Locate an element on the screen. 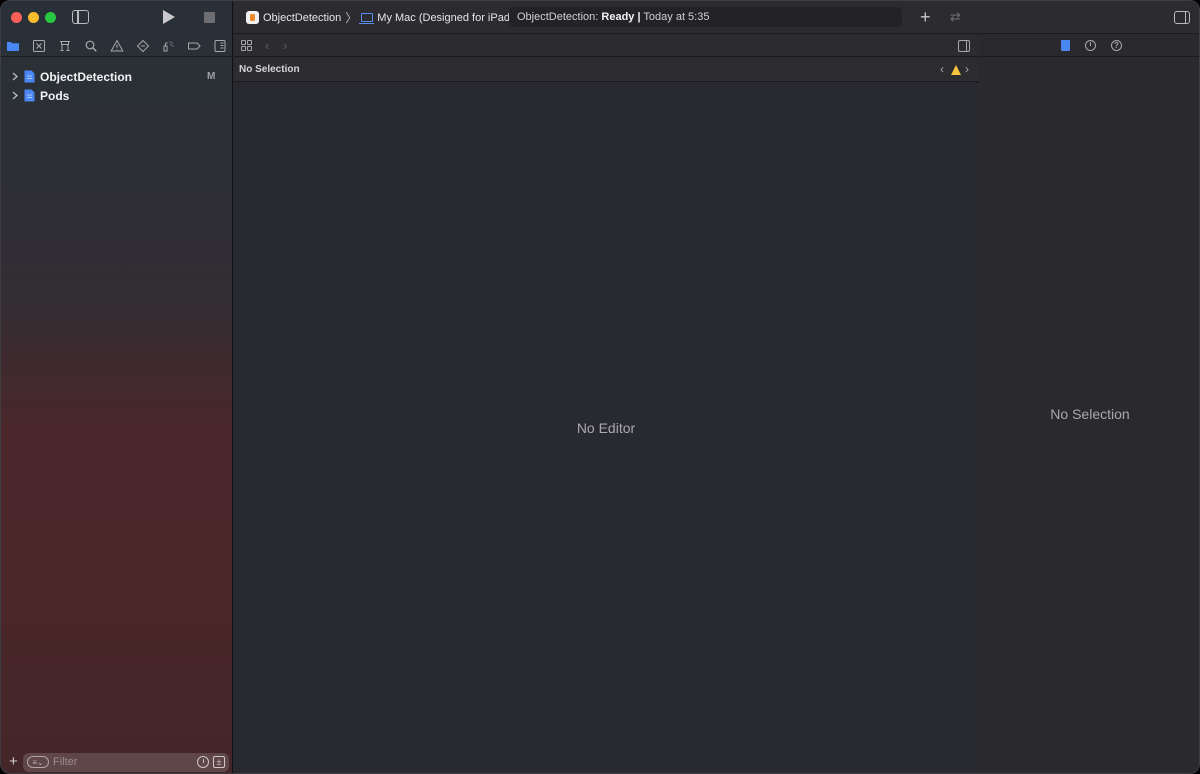 The height and width of the screenshot is (774, 1200). status-text: ObjectDetection: Ready | Today at 5:35 is located at coordinates (613, 17).